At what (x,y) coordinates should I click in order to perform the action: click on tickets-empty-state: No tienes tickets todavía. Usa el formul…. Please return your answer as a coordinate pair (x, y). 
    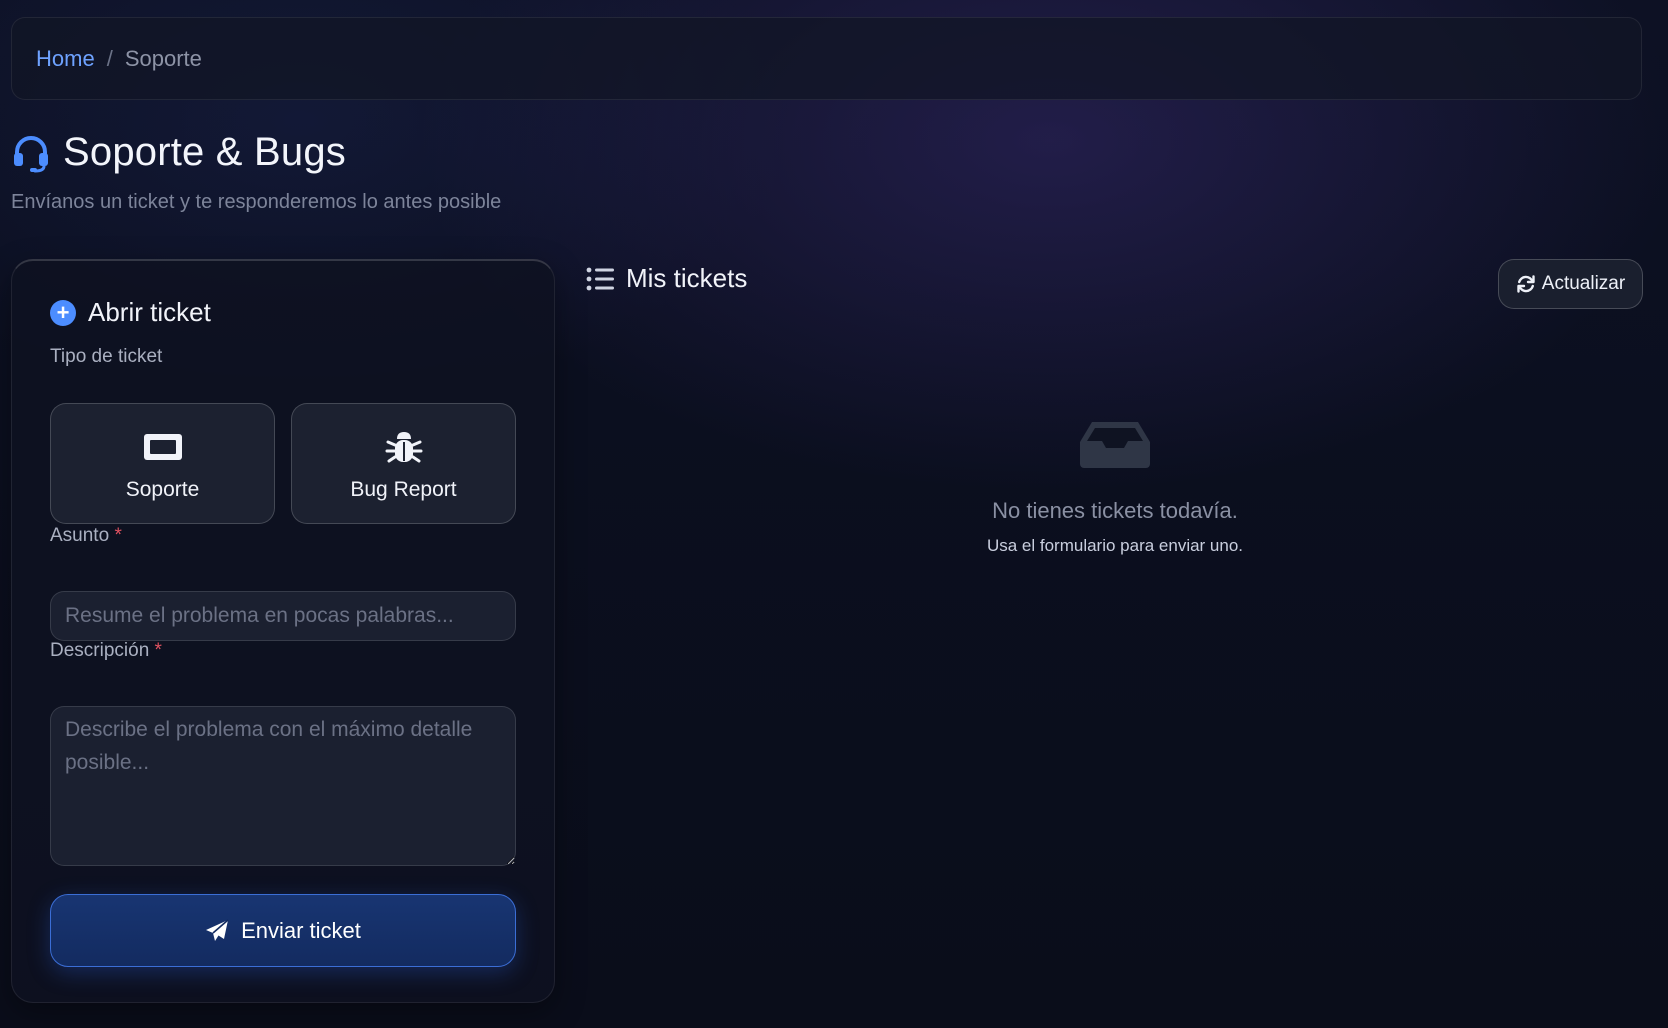
    Looking at the image, I should click on (1115, 488).